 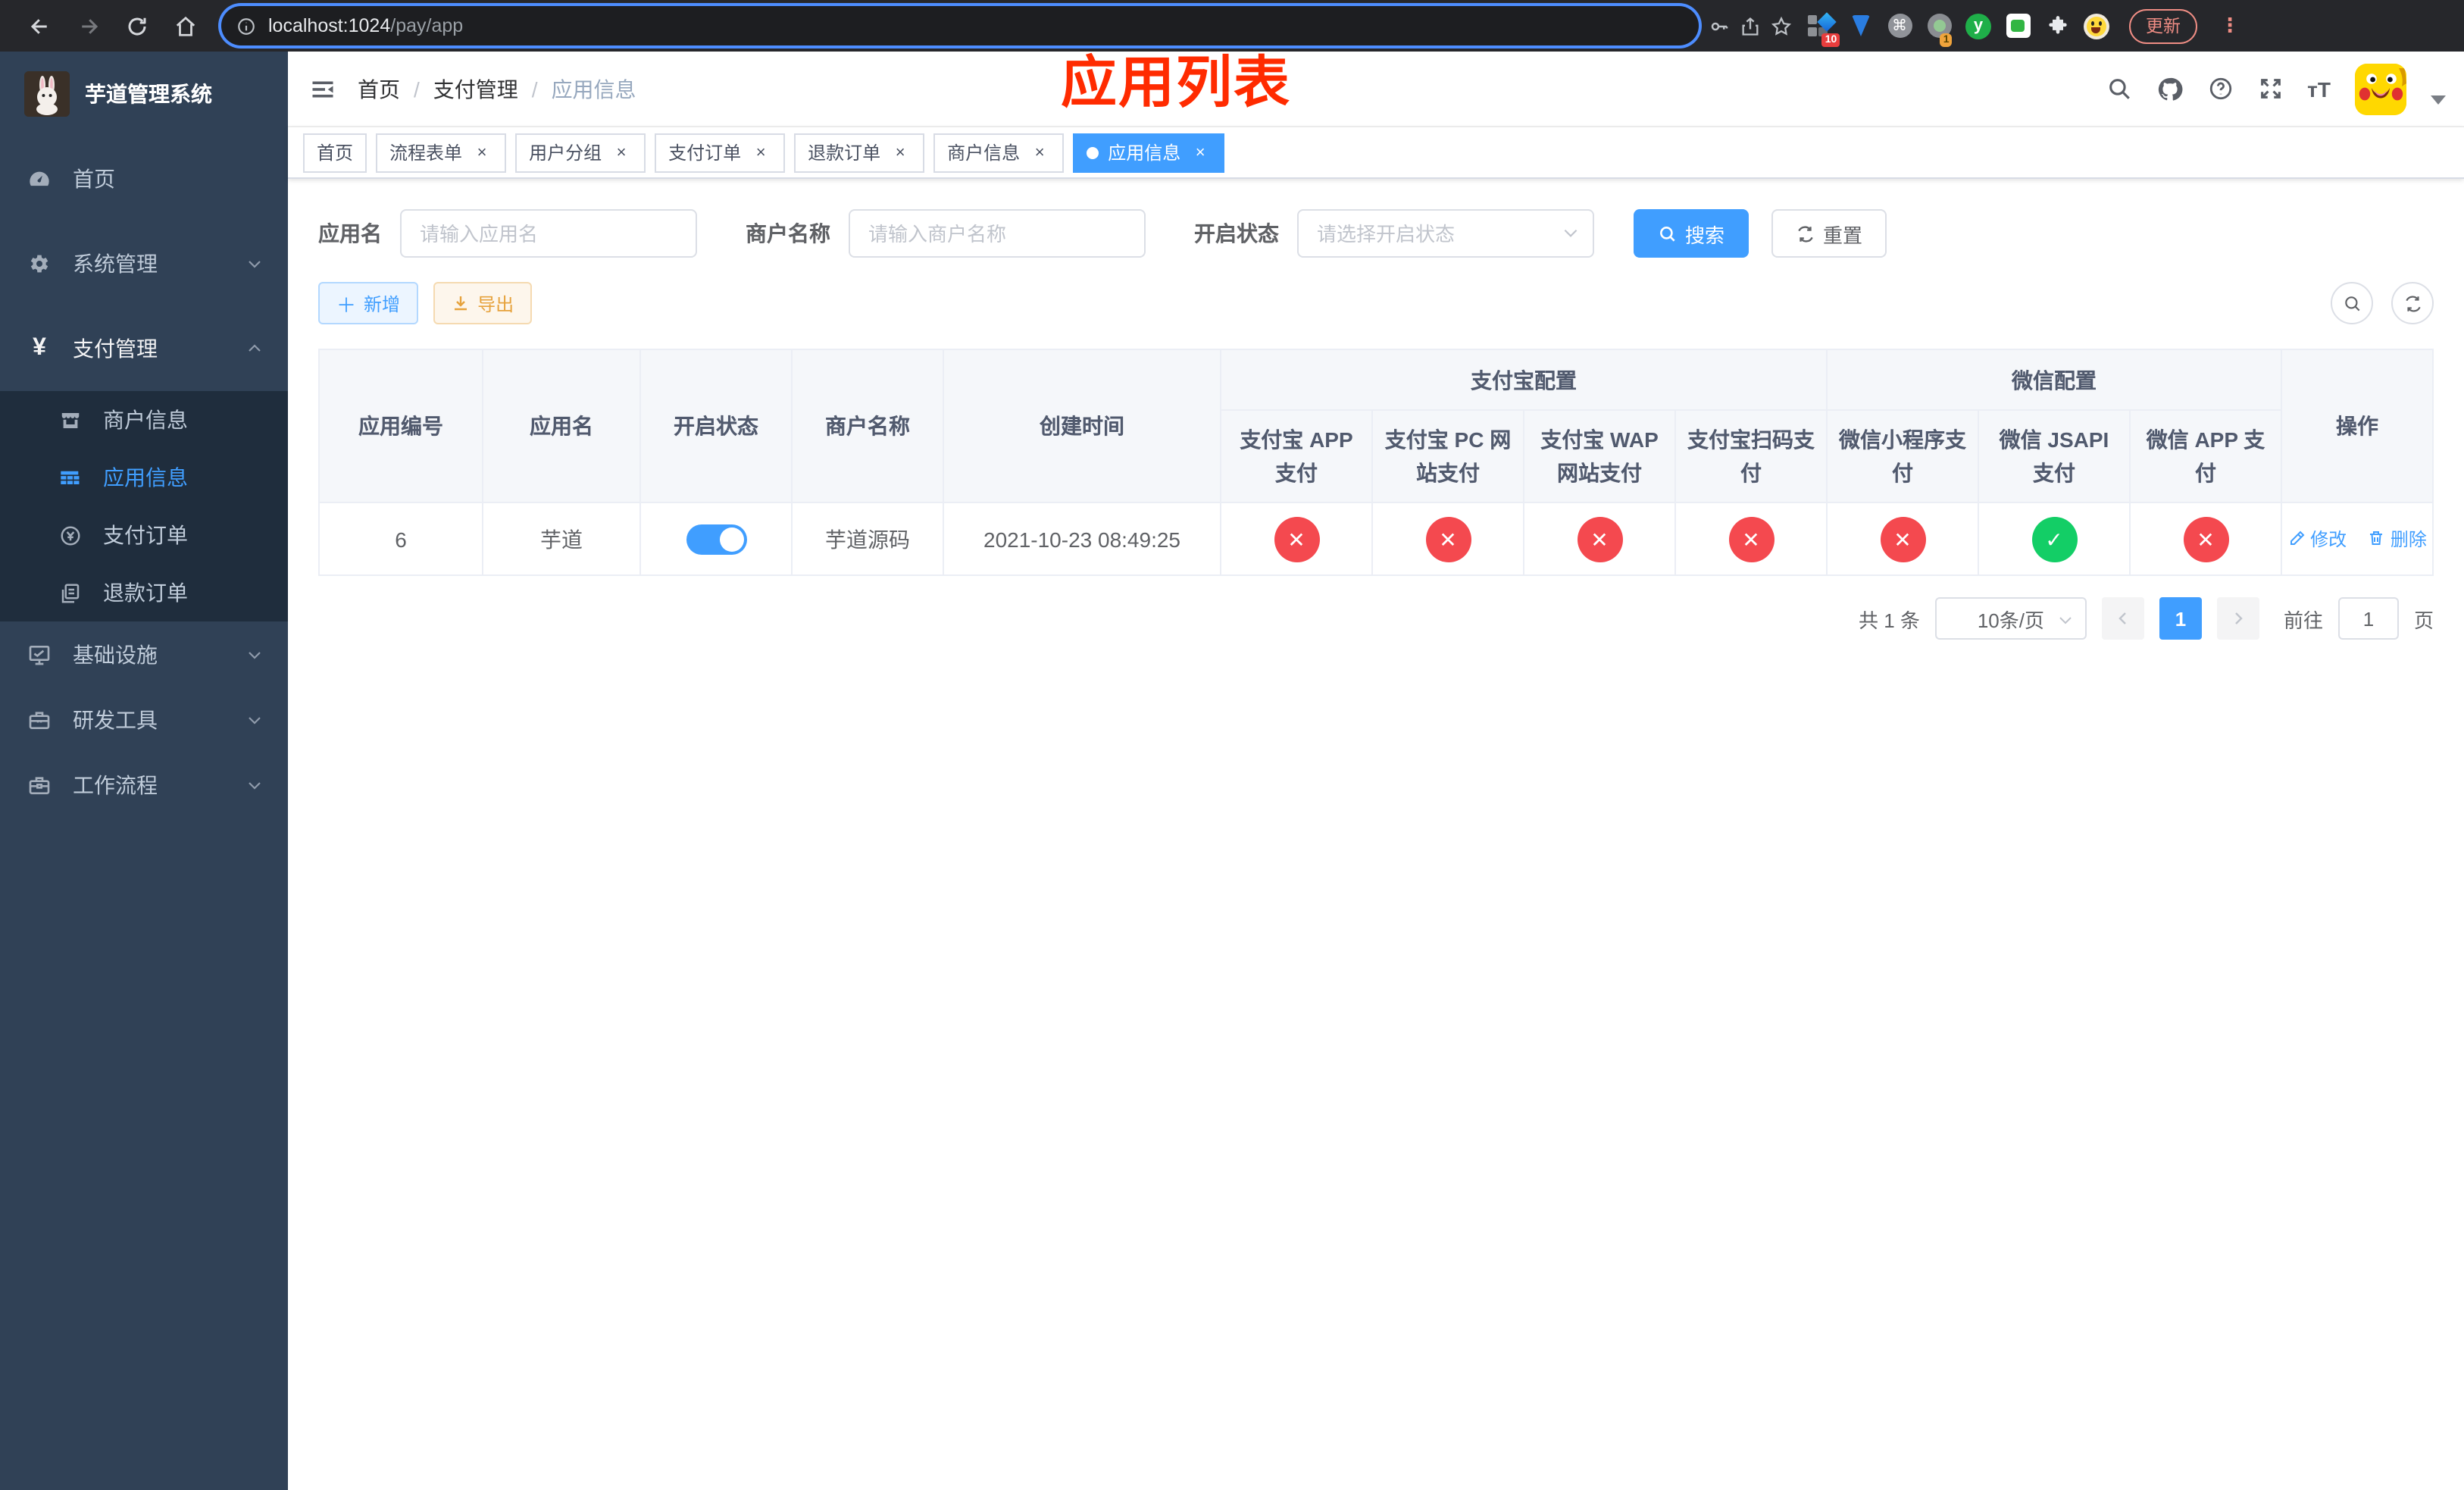 What do you see at coordinates (960, 26) in the screenshot?
I see `url-bar: localhost:1024/pay/app` at bounding box center [960, 26].